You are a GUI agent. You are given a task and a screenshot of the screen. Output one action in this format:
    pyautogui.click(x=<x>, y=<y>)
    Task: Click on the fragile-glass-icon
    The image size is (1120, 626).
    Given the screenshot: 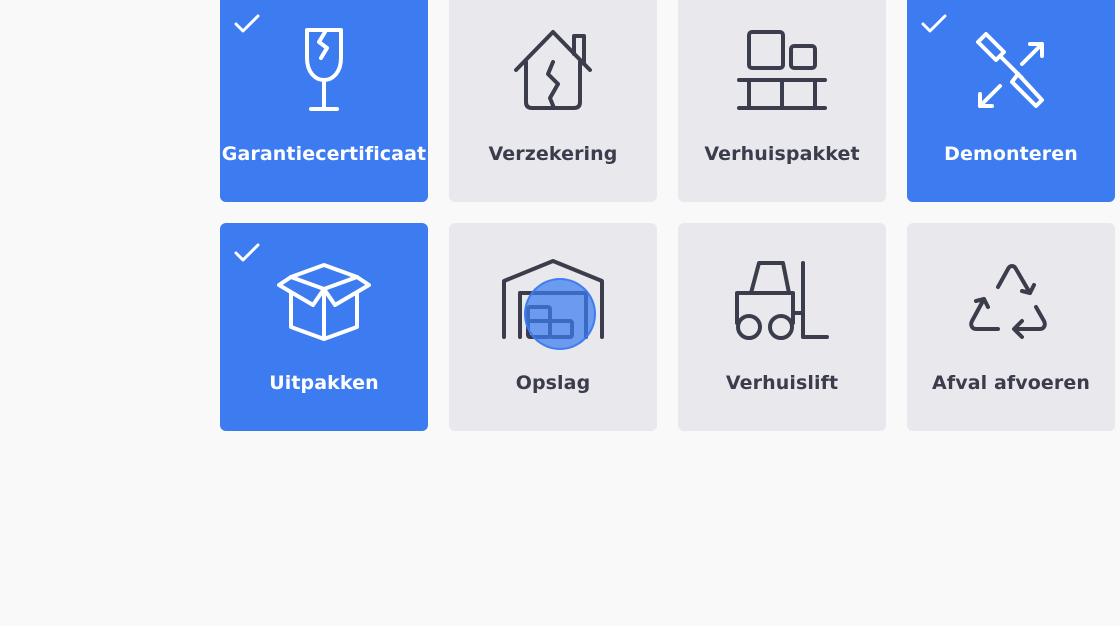 What is the action you would take?
    pyautogui.click(x=324, y=73)
    